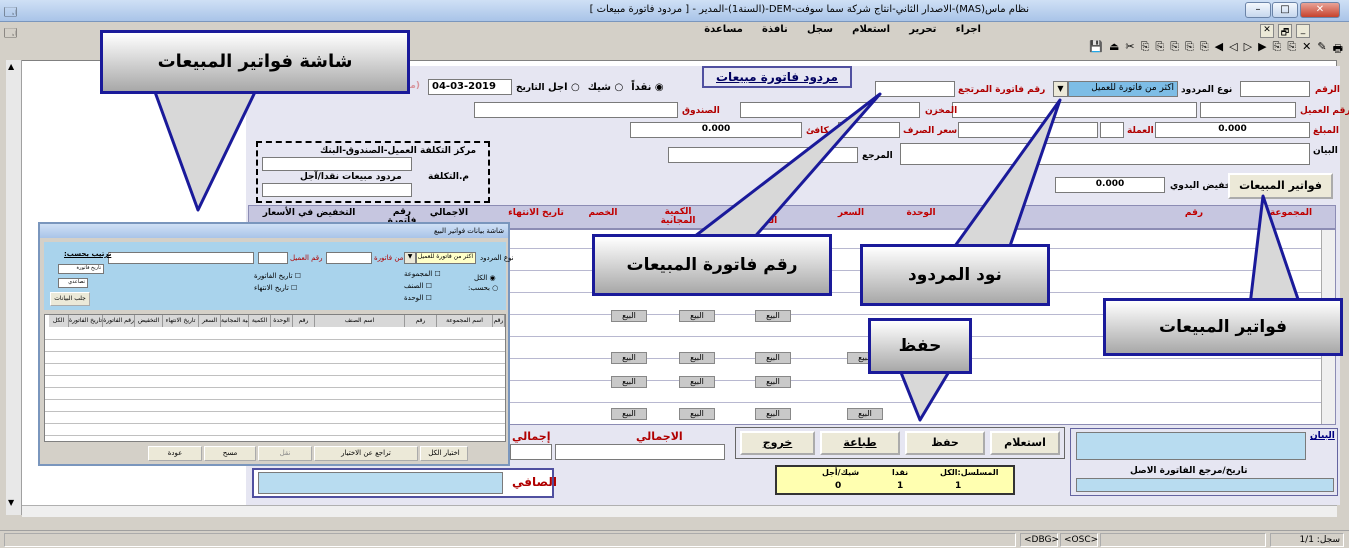 The image size is (1349, 548). What do you see at coordinates (723, 29) in the screenshot?
I see `menu-help: مساعدة` at bounding box center [723, 29].